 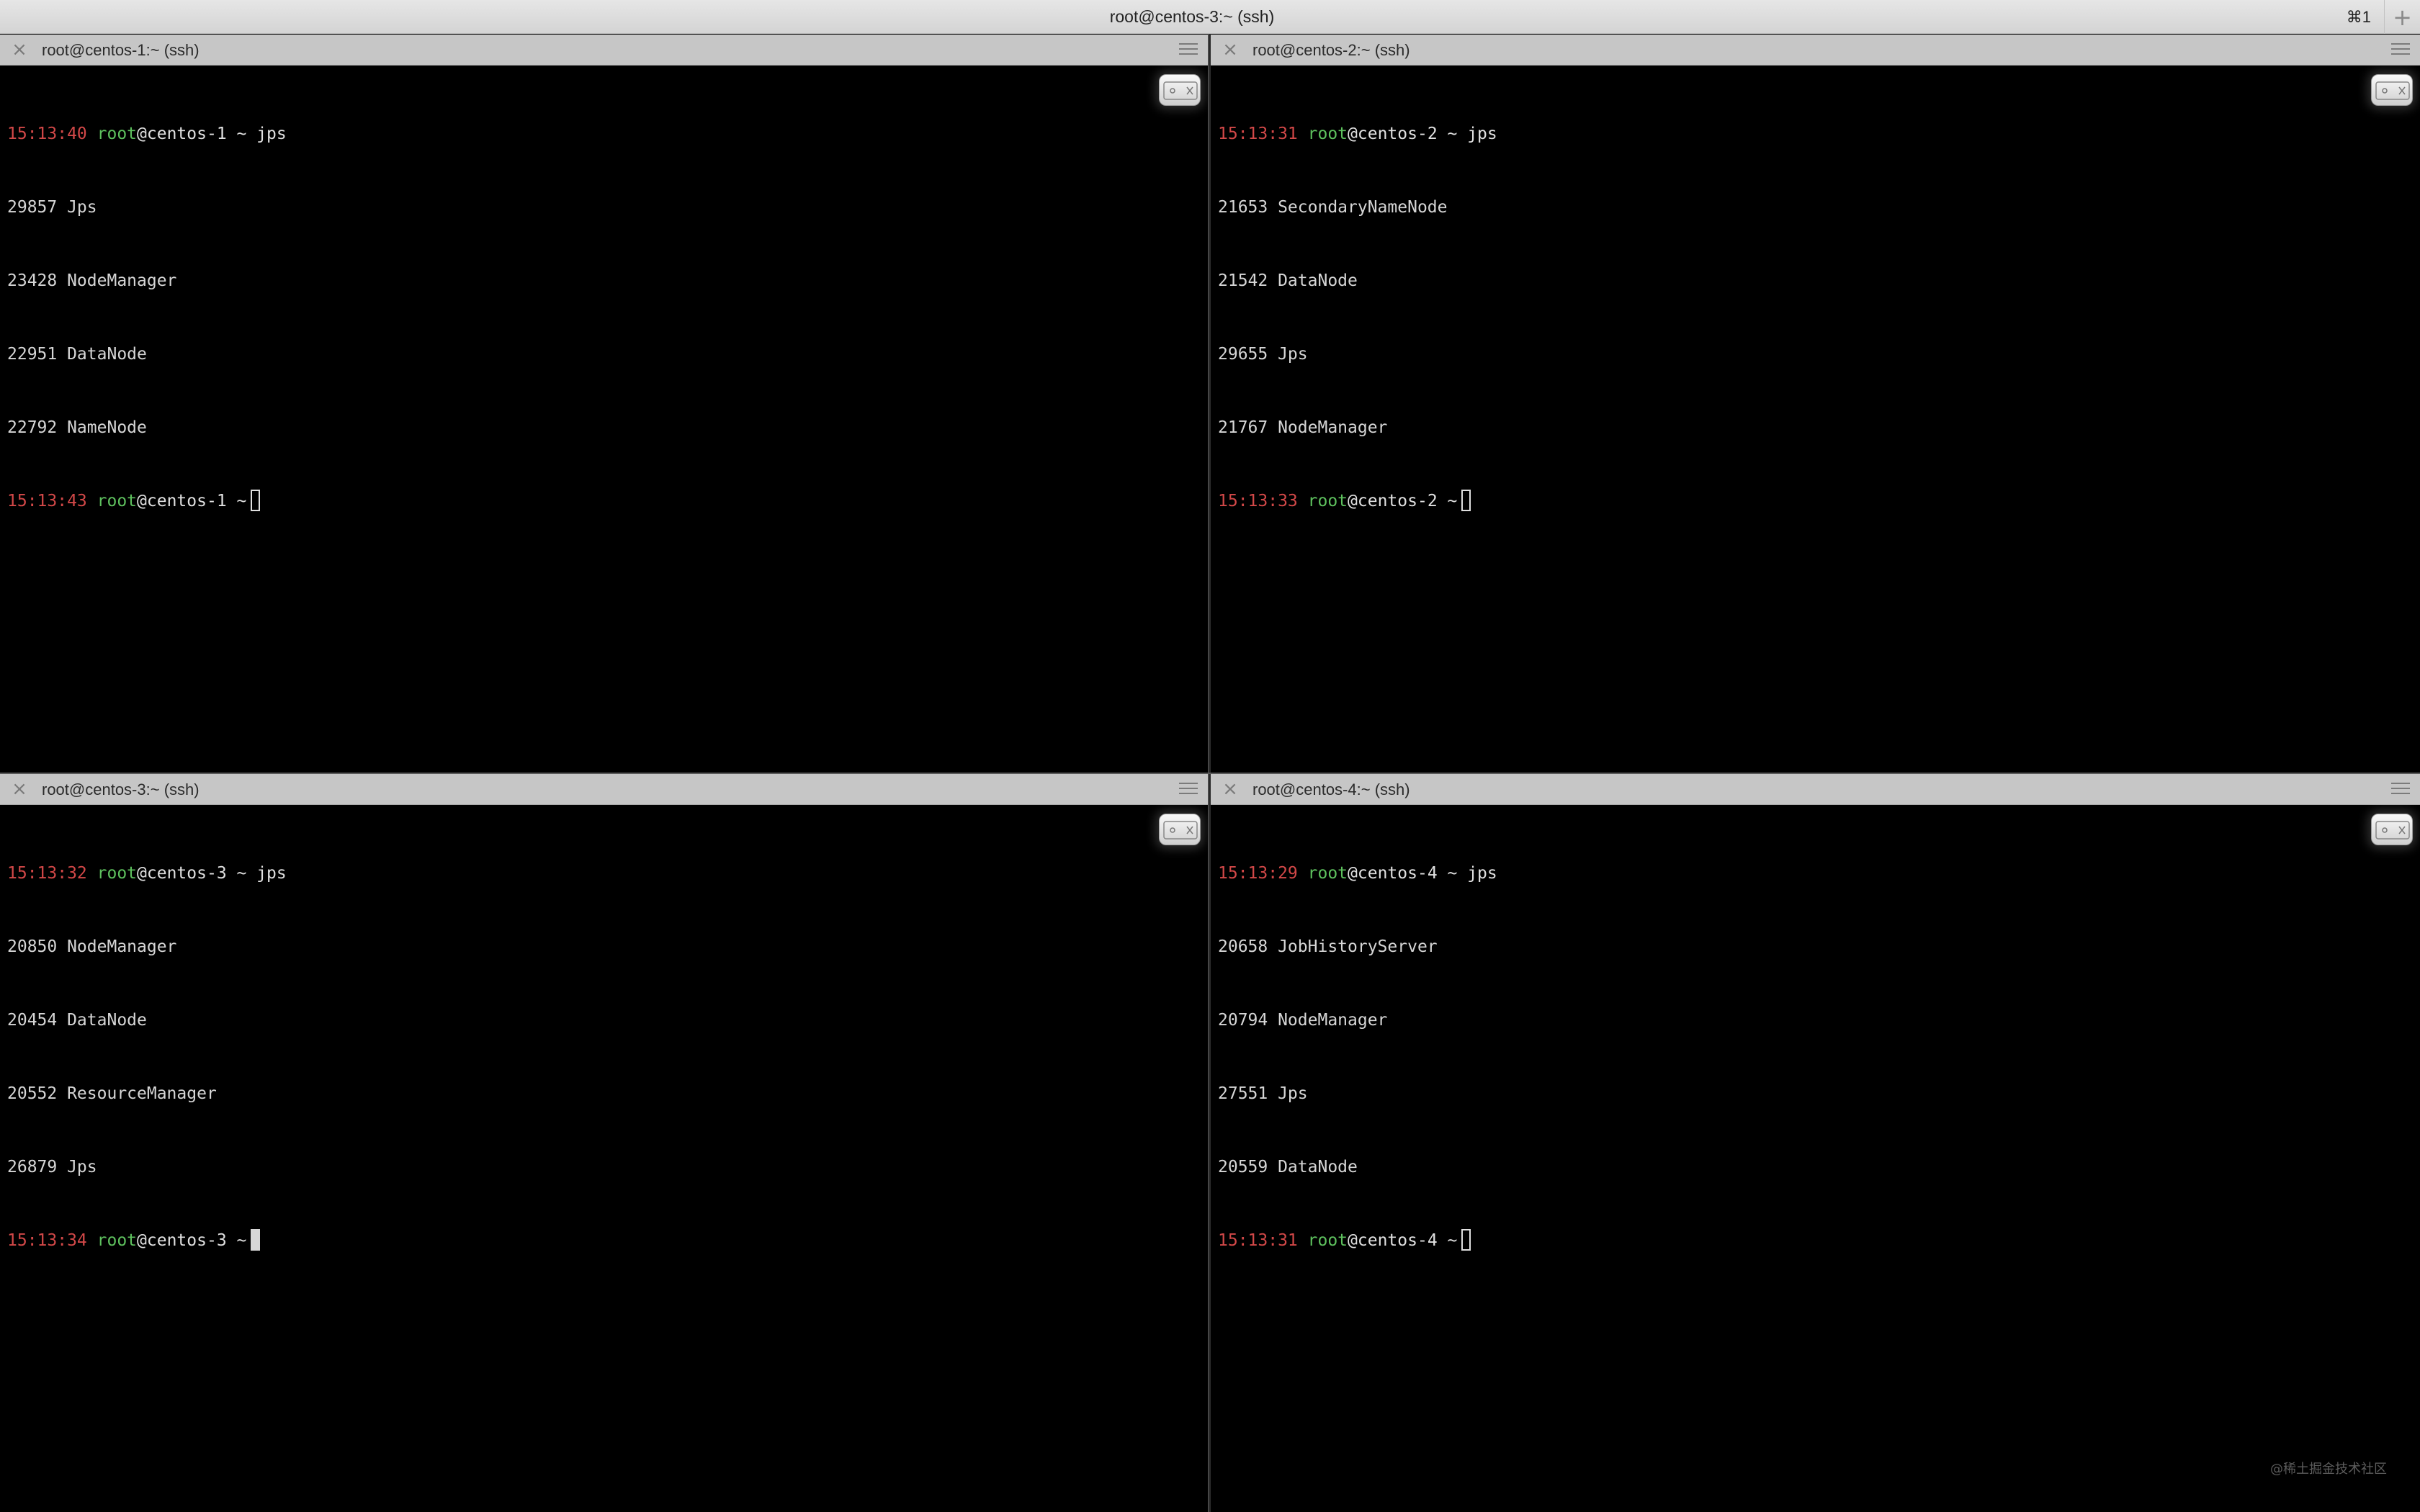 What do you see at coordinates (575, 873) in the screenshot?
I see `prompt-line: 15:13:32 root@centos-3 ~ jps` at bounding box center [575, 873].